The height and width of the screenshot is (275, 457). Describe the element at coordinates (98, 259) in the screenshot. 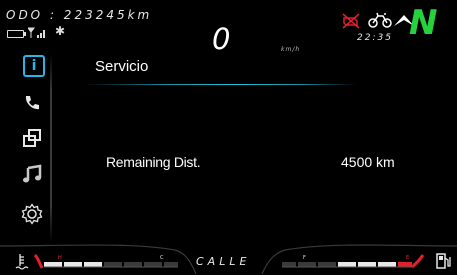

I see `temp-gauge-frame` at that location.